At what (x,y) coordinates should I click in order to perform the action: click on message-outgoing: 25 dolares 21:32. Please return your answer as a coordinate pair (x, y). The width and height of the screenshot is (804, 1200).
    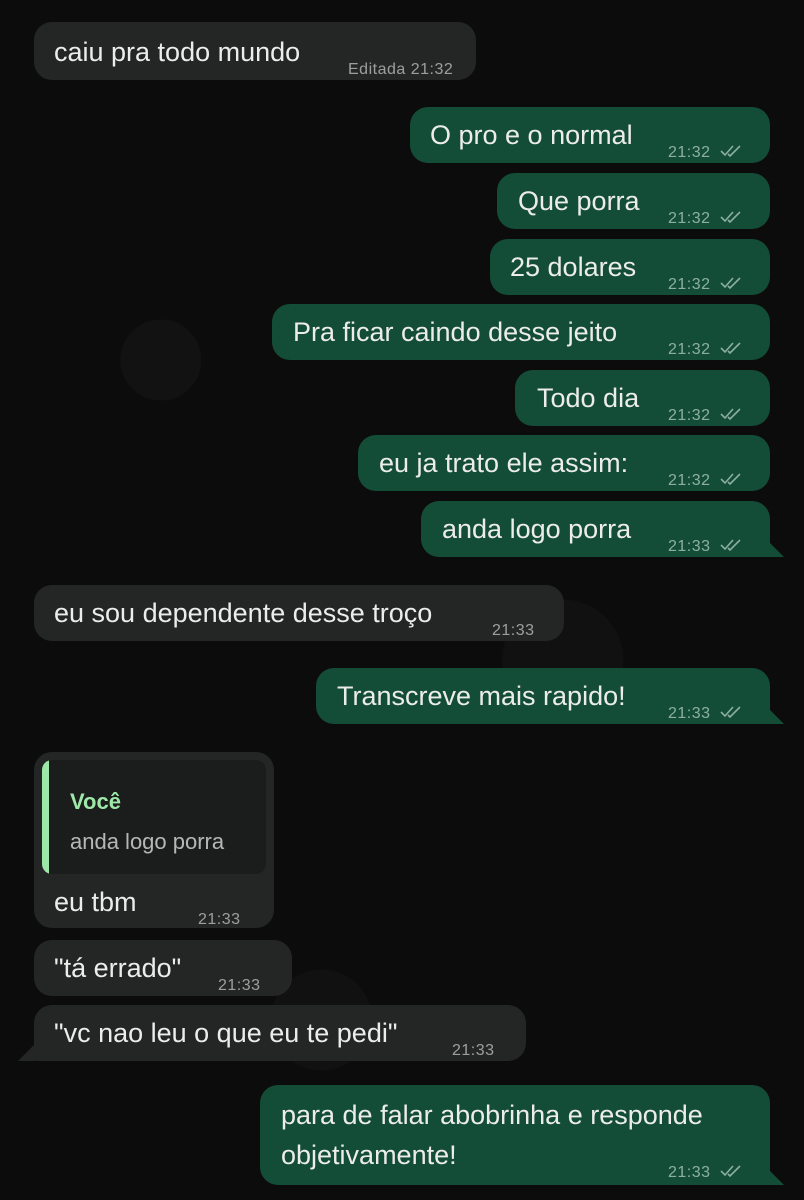
    Looking at the image, I should click on (630, 267).